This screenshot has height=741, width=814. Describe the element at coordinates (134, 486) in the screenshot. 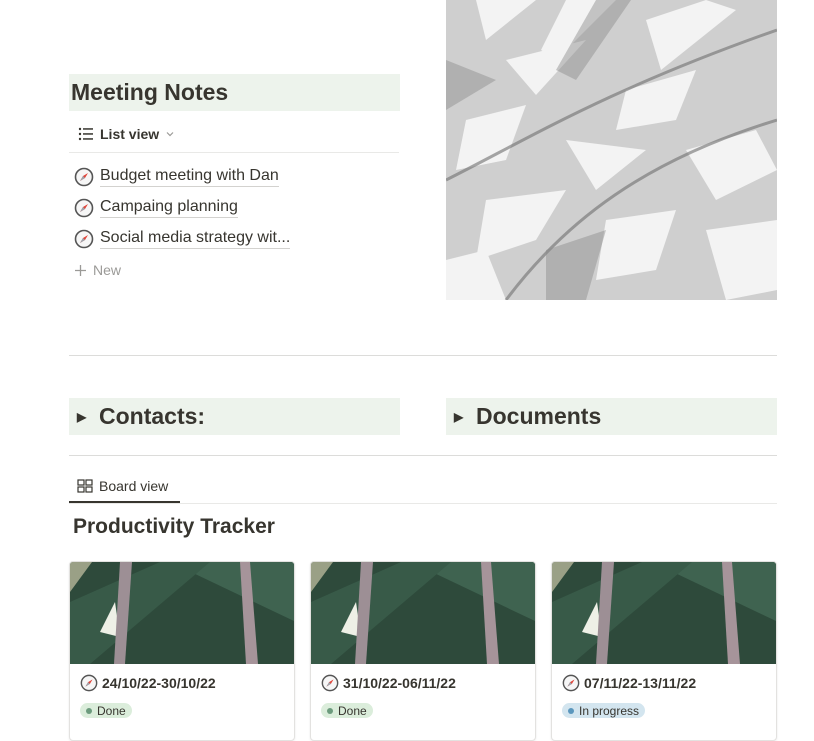

I see `board-view-label: Board view` at that location.